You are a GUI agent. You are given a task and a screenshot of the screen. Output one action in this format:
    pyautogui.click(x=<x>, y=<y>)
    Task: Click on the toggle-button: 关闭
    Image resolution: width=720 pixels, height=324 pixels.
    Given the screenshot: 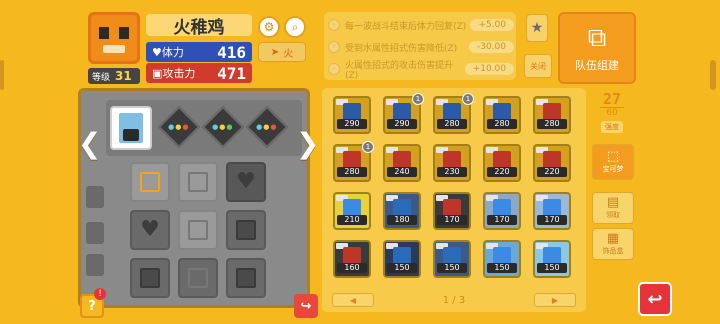 What is the action you would take?
    pyautogui.click(x=538, y=66)
    